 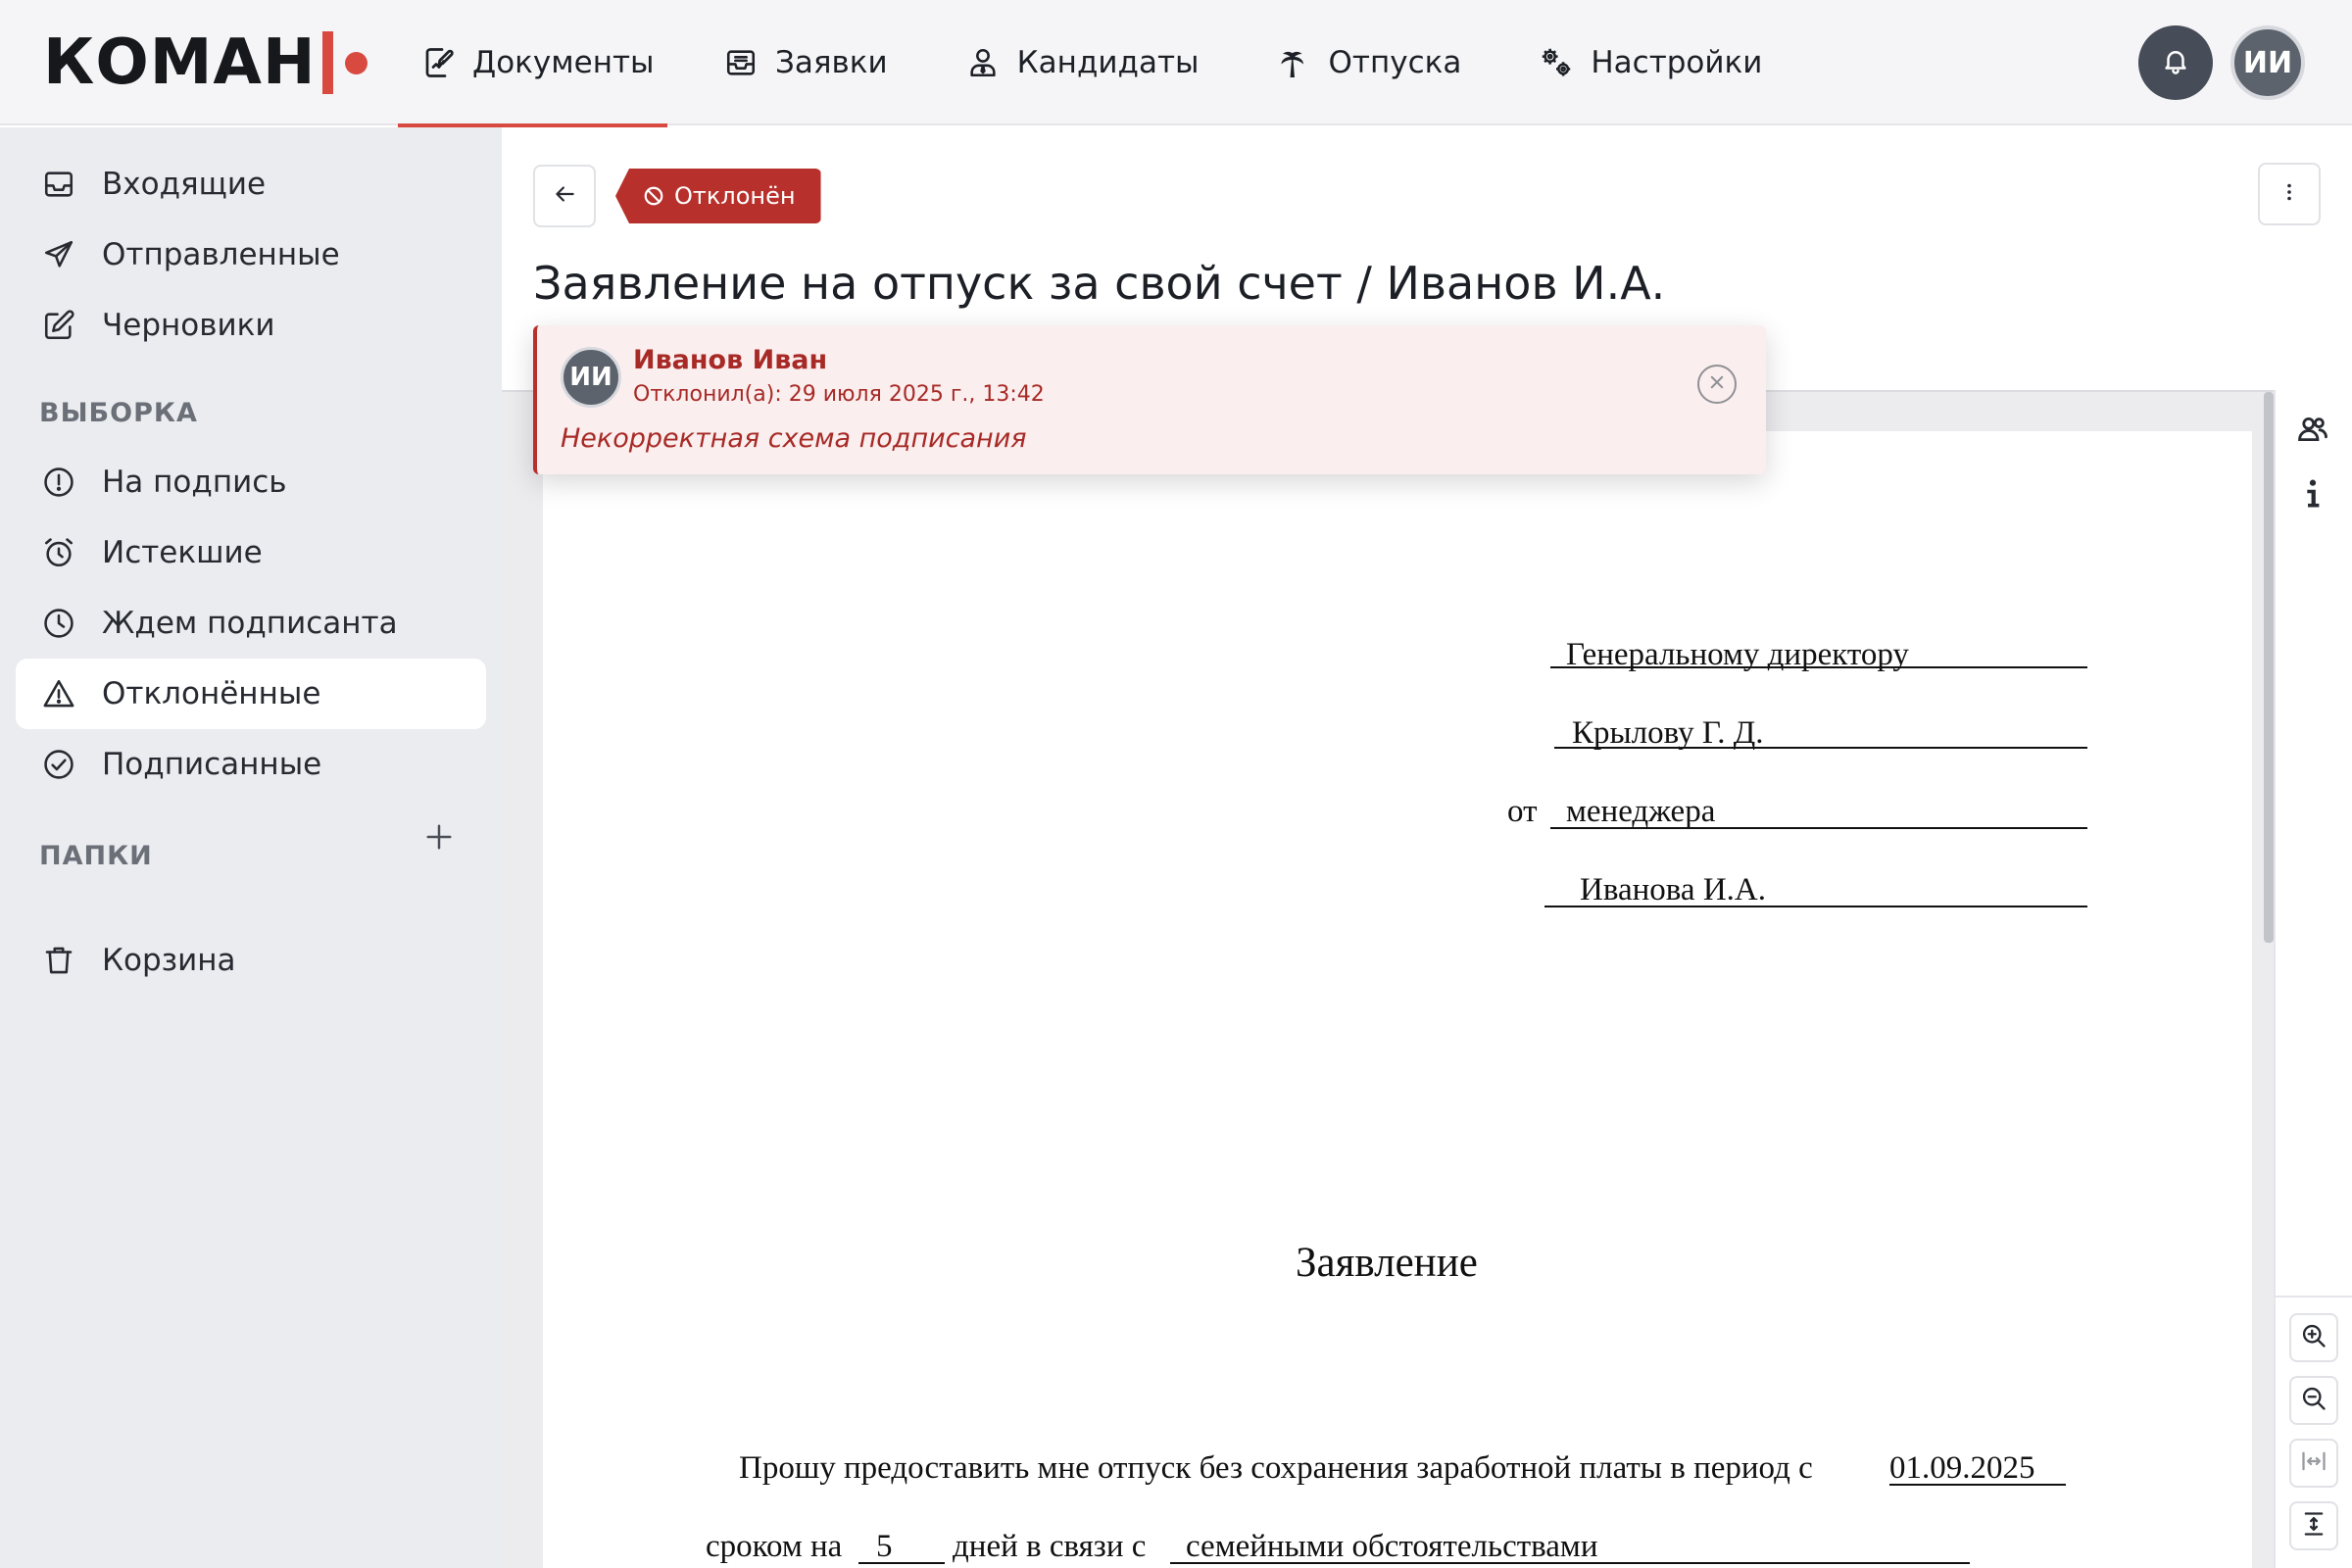 I want to click on zoom-out-button, so click(x=2313, y=1400).